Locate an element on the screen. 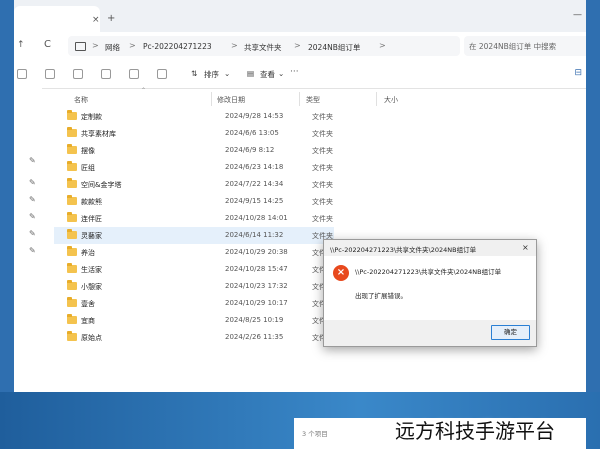  search-placeholder: 在 2024NB组订单 中搜索 is located at coordinates (513, 46).